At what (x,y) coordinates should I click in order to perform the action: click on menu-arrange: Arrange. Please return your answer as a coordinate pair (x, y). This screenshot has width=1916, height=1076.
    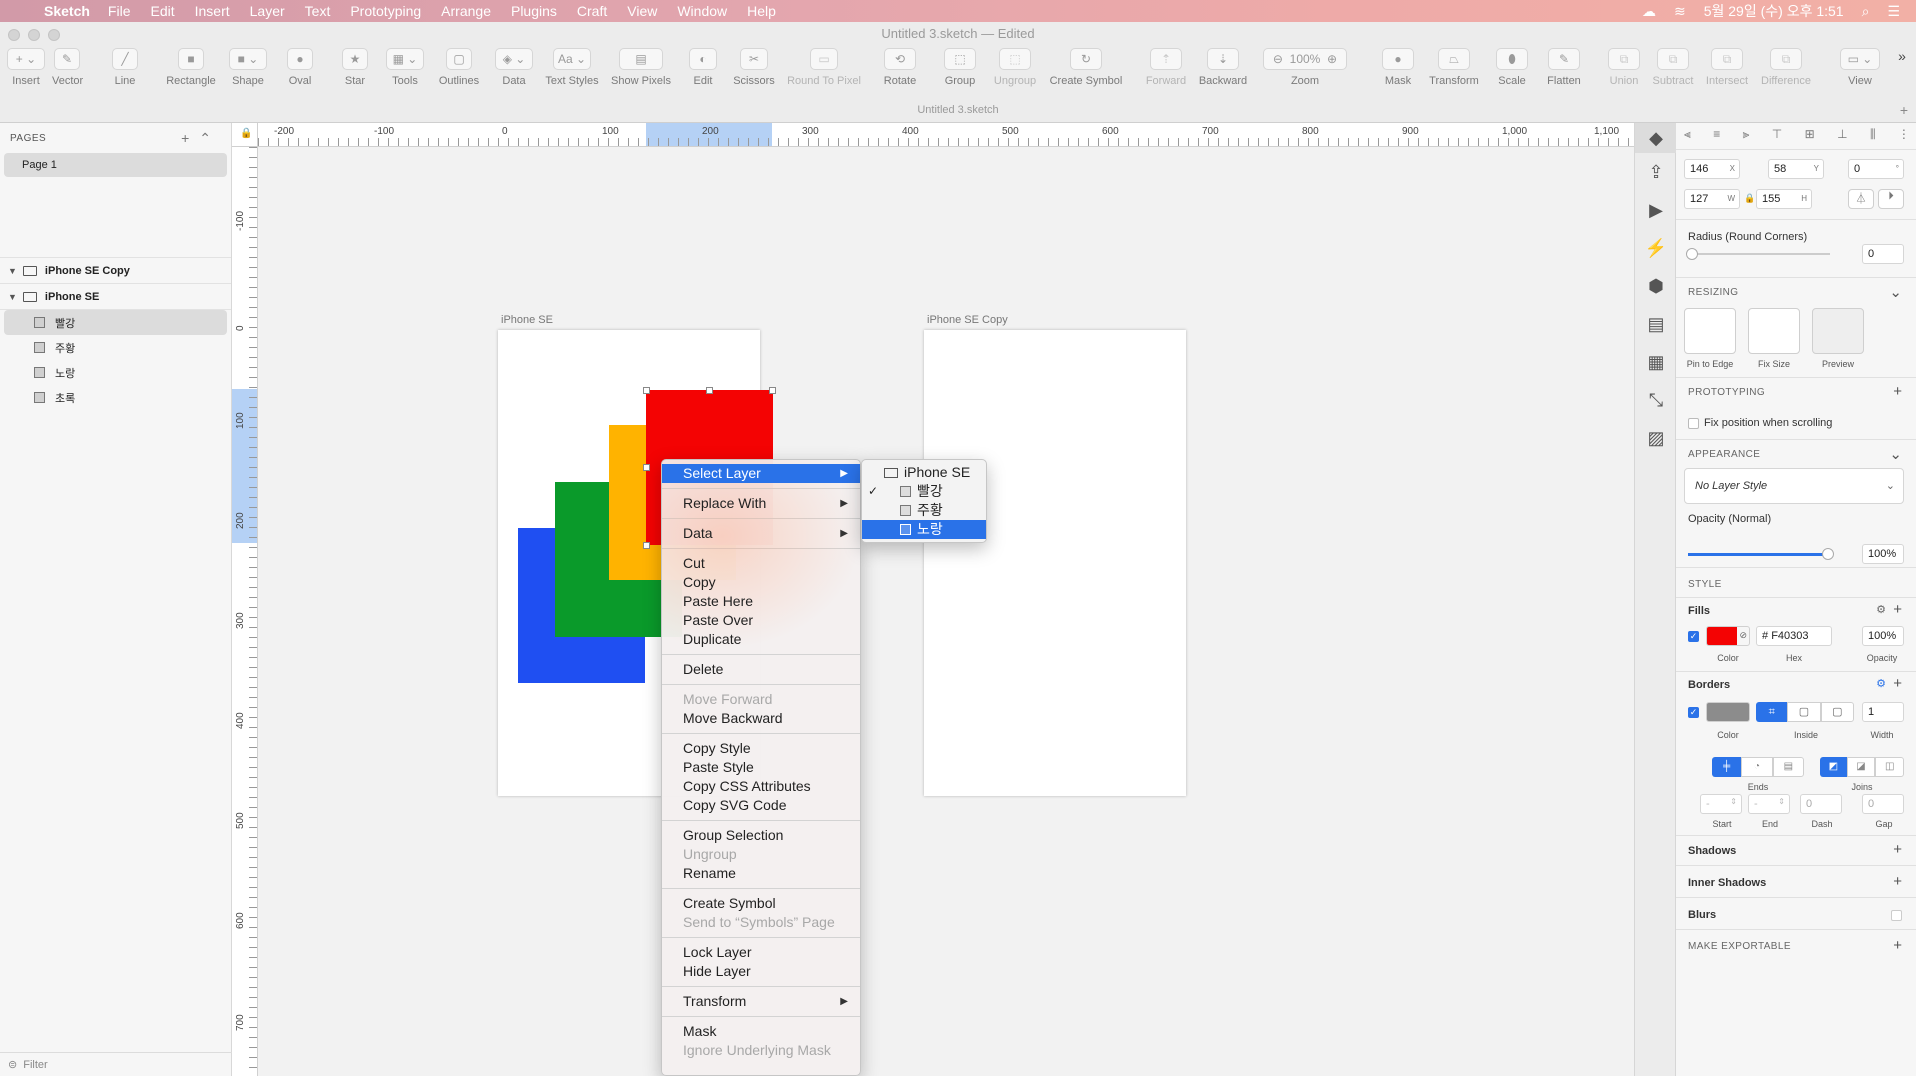
    Looking at the image, I should click on (466, 11).